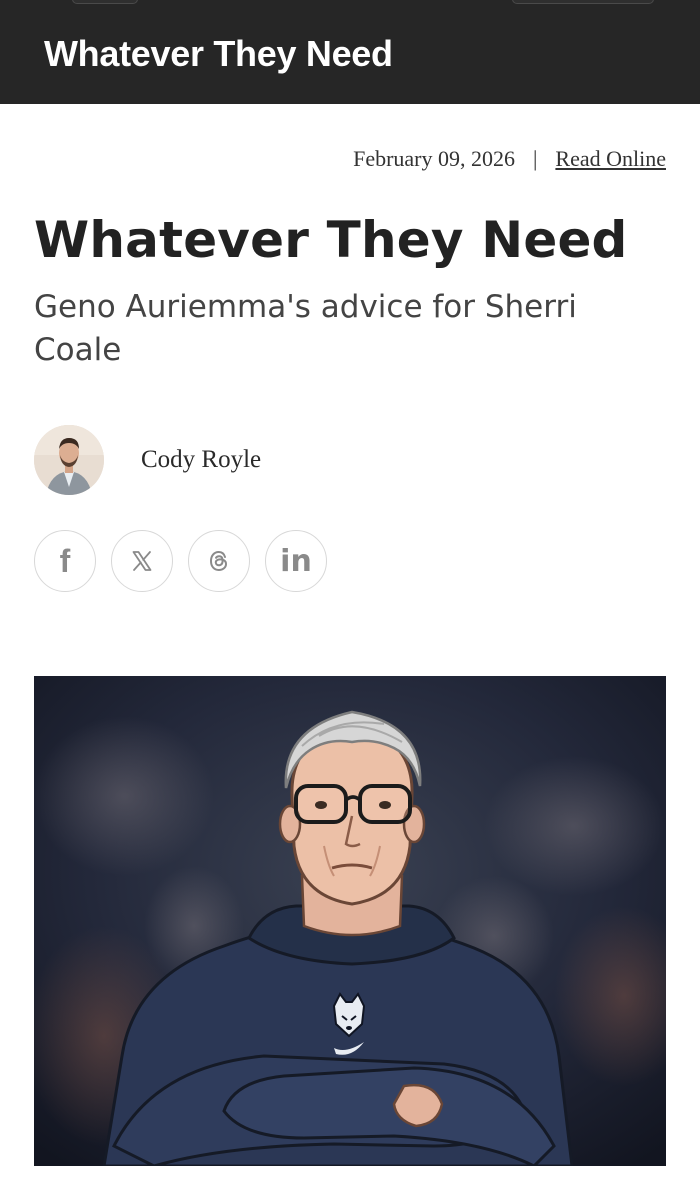 Image resolution: width=700 pixels, height=1200 pixels. Describe the element at coordinates (218, 54) in the screenshot. I see `brand-title: Whatever They Need` at that location.